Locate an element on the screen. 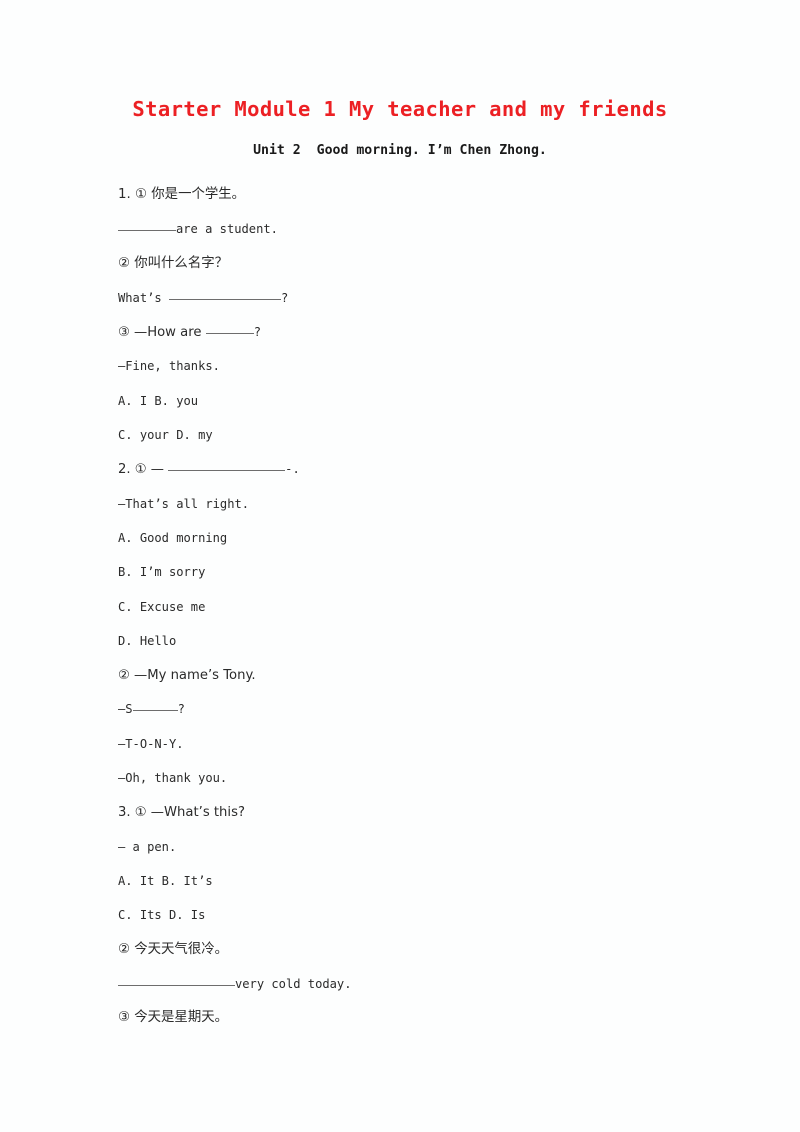 This screenshot has width=800, height=1132. question-line: —Fine, thanks. is located at coordinates (169, 366).